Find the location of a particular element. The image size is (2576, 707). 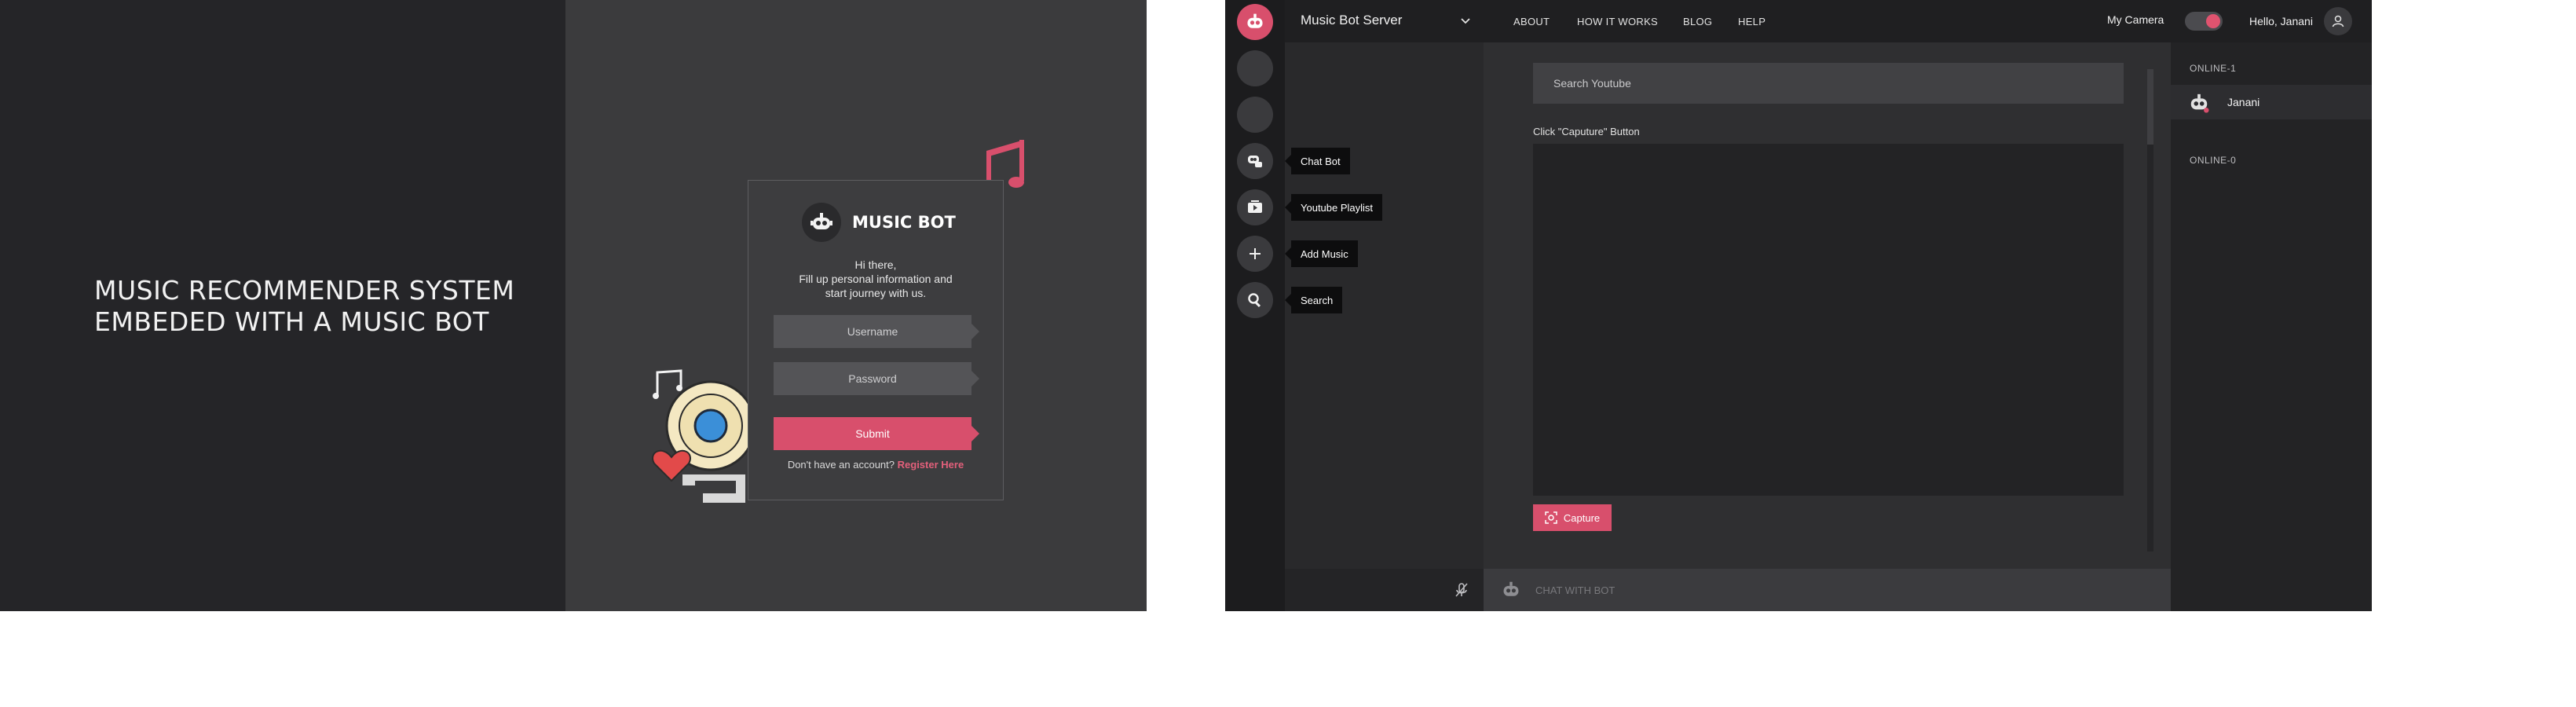

online-header: ONLINE-1 is located at coordinates (2214, 68).